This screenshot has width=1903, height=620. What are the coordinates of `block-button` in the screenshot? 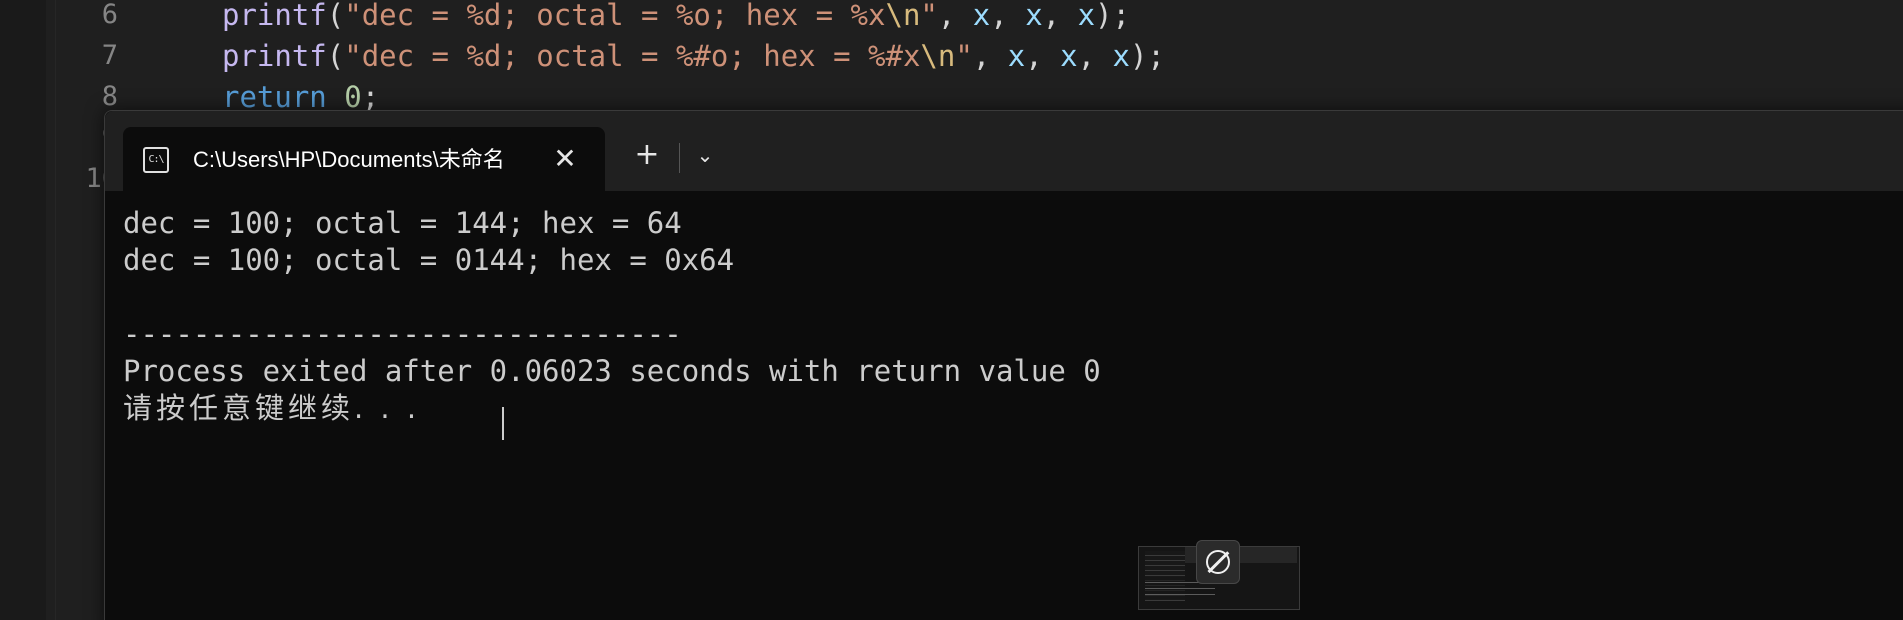 It's located at (1218, 562).